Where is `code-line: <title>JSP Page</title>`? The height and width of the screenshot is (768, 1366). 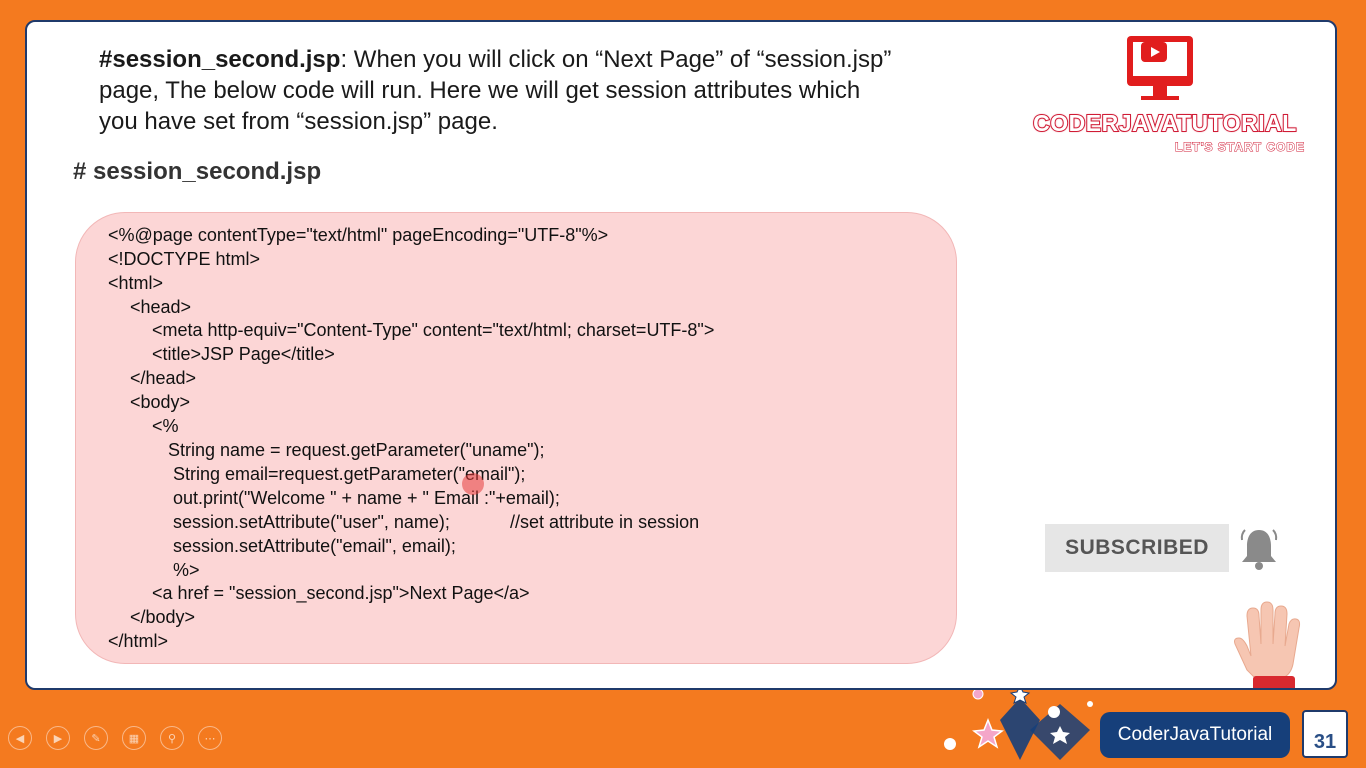 code-line: <title>JSP Page</title> is located at coordinates (243, 354).